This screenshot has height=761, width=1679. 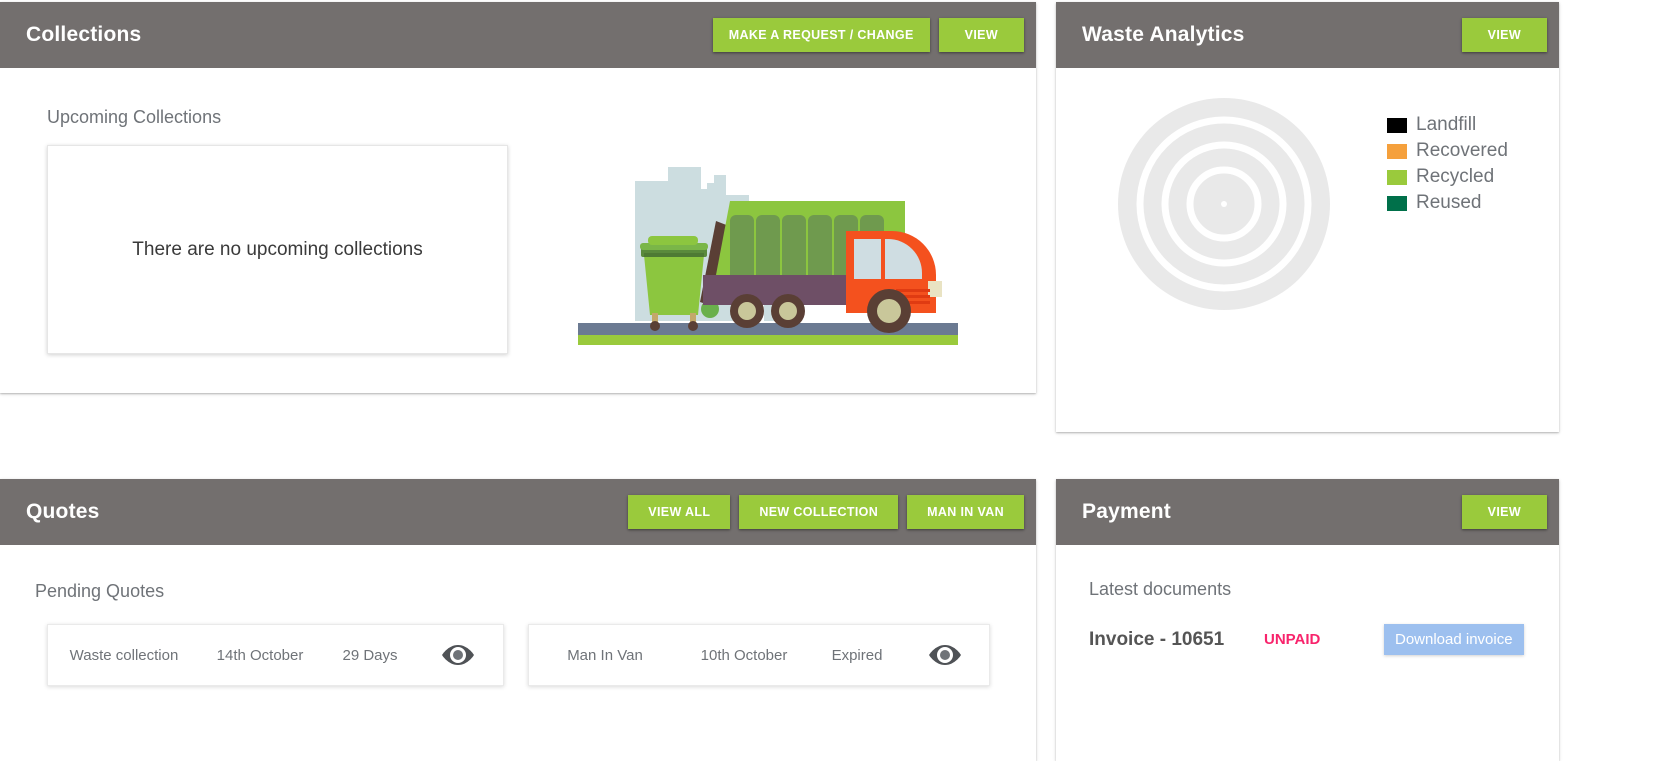 What do you see at coordinates (1454, 639) in the screenshot?
I see `download-invoice-button: Download invoice` at bounding box center [1454, 639].